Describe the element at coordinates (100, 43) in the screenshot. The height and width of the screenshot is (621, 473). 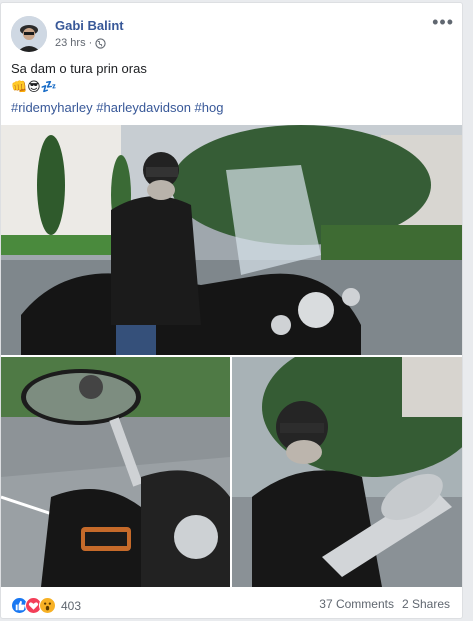
I see `globe-icon` at that location.